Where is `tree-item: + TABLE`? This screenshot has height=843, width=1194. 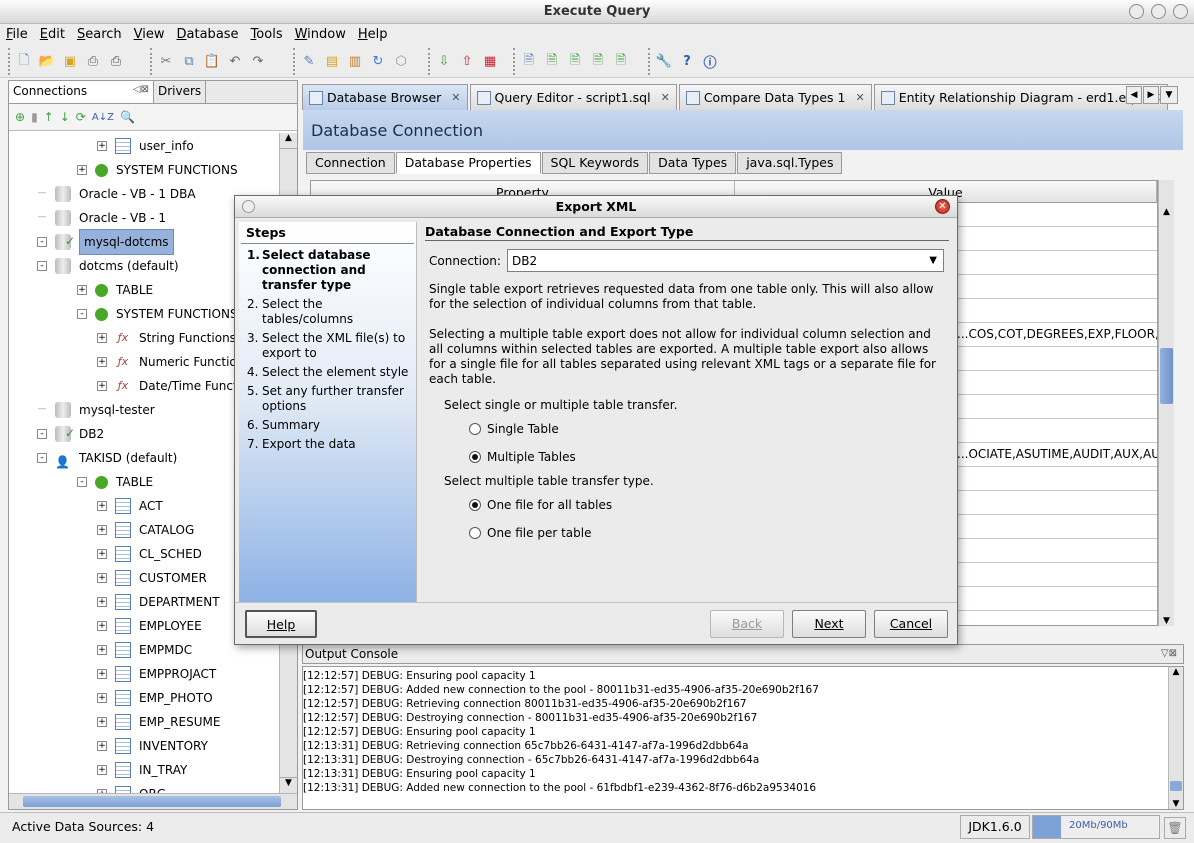 tree-item: + TABLE is located at coordinates (115, 290).